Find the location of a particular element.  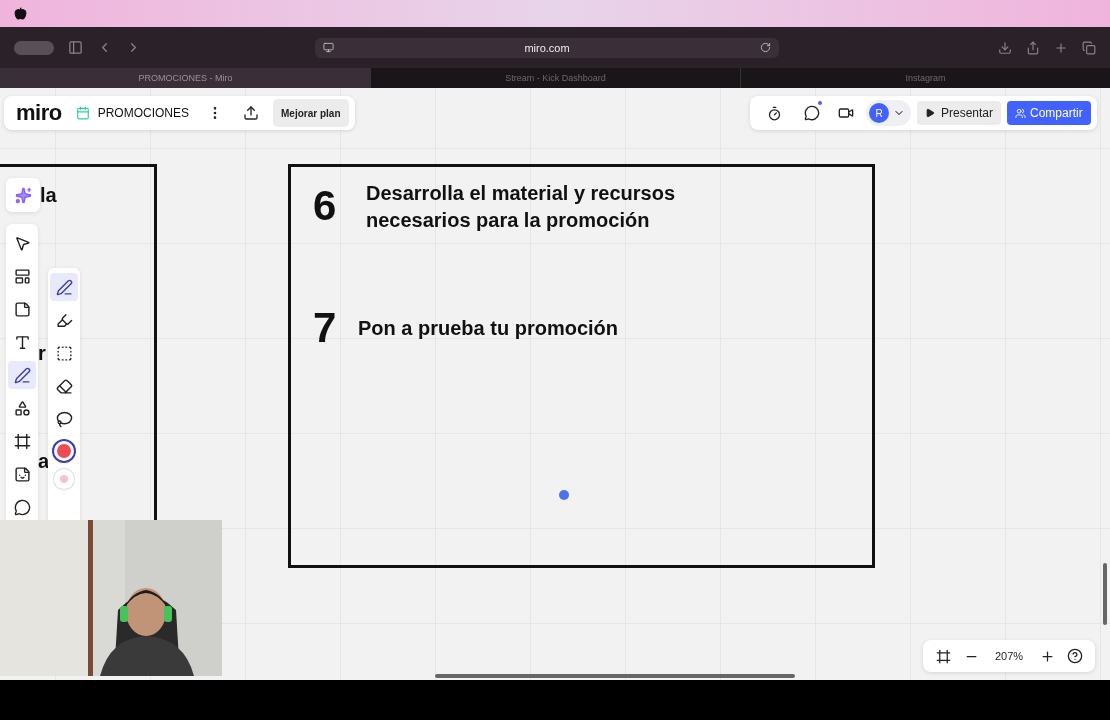

fit-icon is located at coordinates (943, 656).